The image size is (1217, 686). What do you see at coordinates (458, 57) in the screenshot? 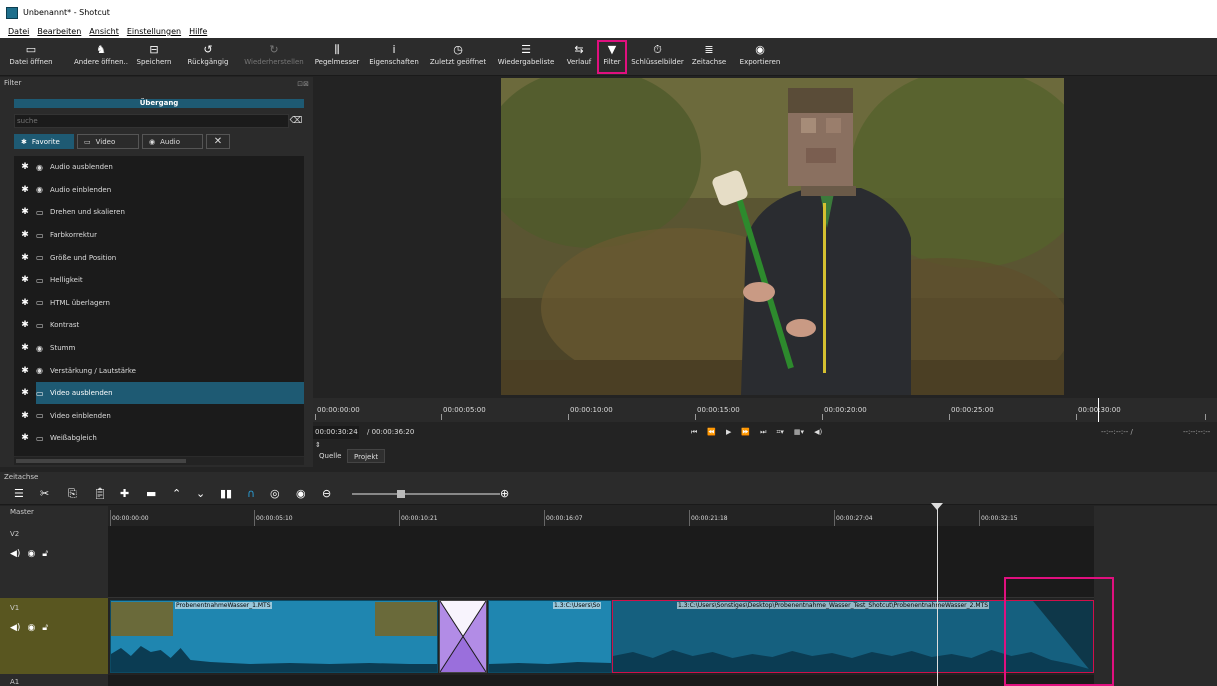
I see `recent-button: ◷ Zuletzt geöffnet` at bounding box center [458, 57].